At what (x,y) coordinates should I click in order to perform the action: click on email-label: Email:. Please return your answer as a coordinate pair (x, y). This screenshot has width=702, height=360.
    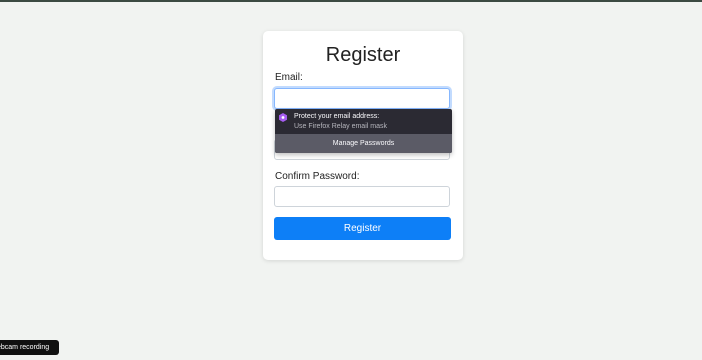
    Looking at the image, I should click on (289, 77).